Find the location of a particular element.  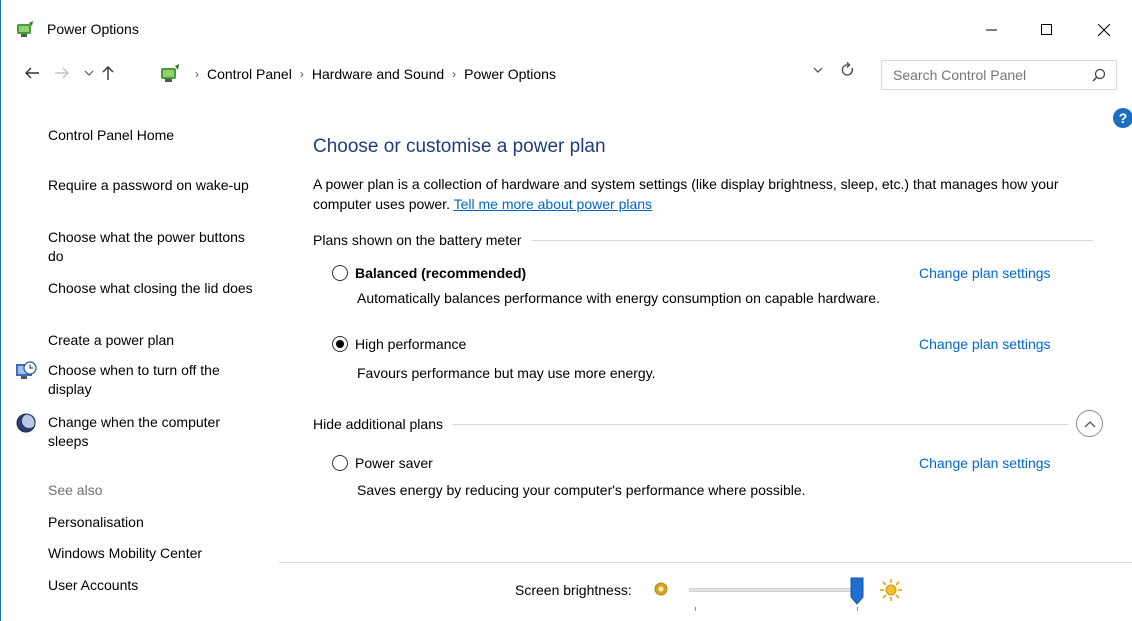

plan-name-high-performance: High performance is located at coordinates (410, 344).